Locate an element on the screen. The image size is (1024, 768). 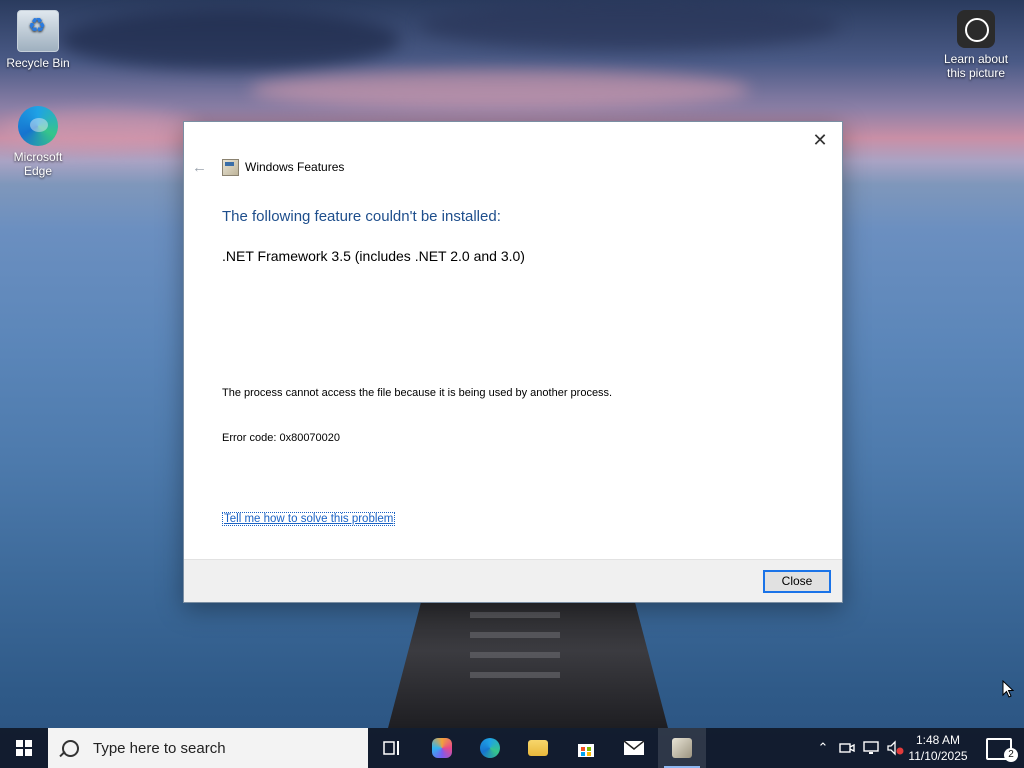
mail-icon is located at coordinates (634, 747).